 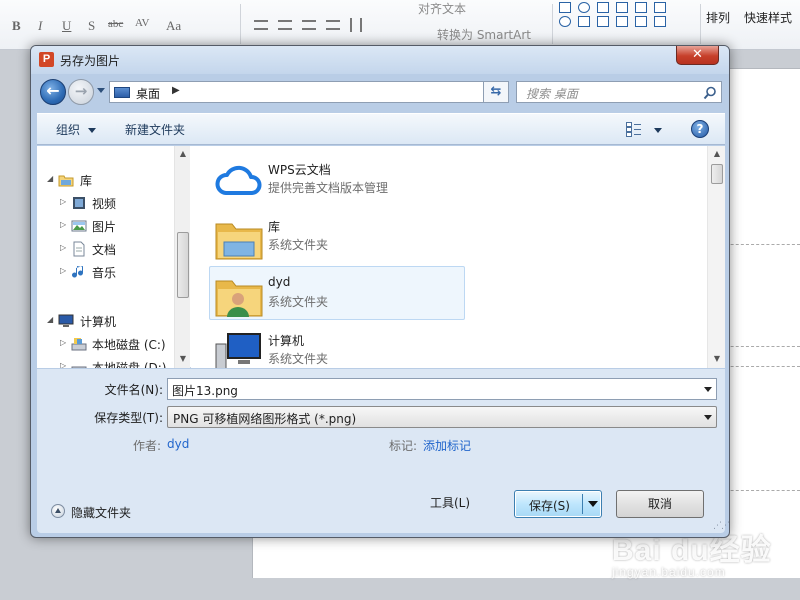 I want to click on drive-icon, so click(x=79, y=344).